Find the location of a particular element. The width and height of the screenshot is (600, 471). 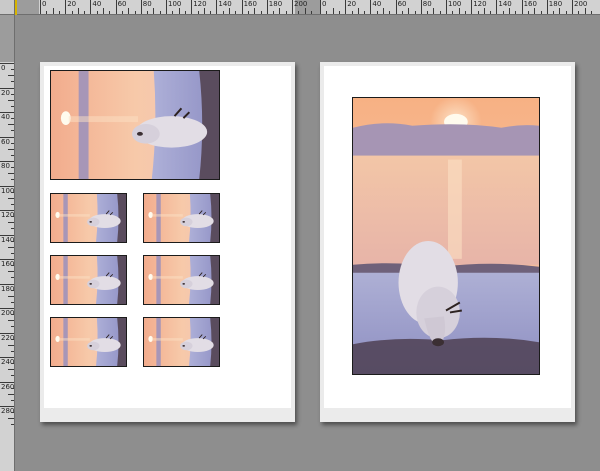

ruler-top-right-tick-label: 200 is located at coordinates (581, 4).